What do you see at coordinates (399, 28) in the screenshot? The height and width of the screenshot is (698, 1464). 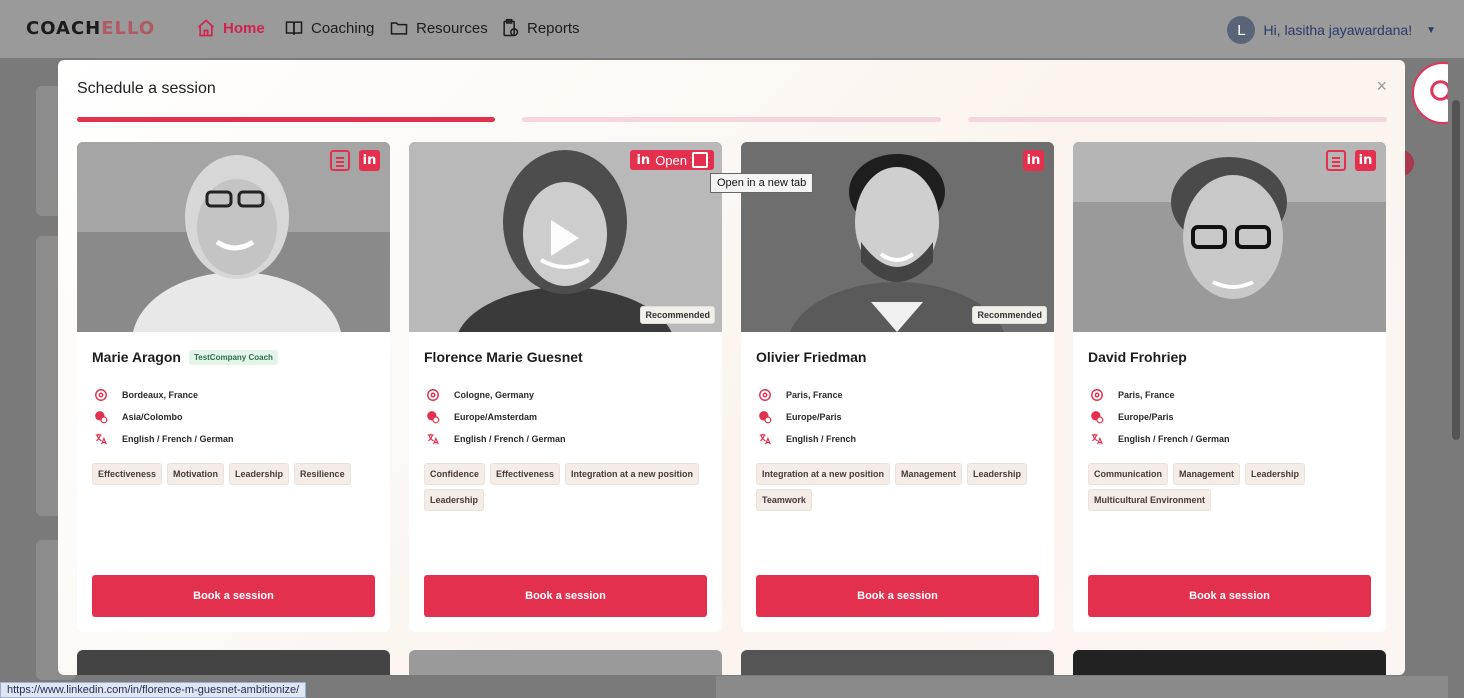 I see `folder-icon` at bounding box center [399, 28].